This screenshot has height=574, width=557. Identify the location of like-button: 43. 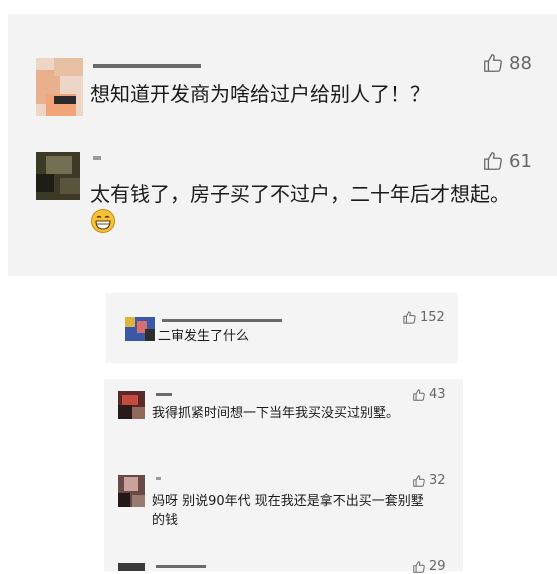
(429, 394).